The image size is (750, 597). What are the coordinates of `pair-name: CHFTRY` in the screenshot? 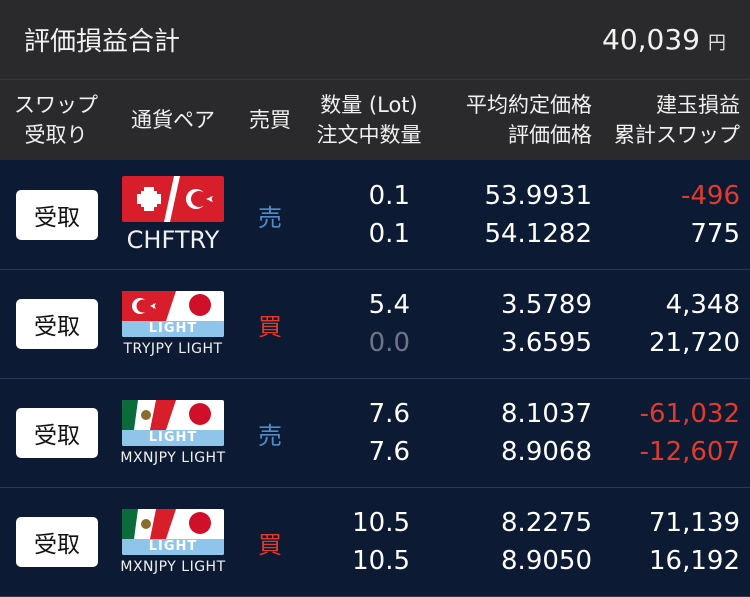 It's located at (173, 240).